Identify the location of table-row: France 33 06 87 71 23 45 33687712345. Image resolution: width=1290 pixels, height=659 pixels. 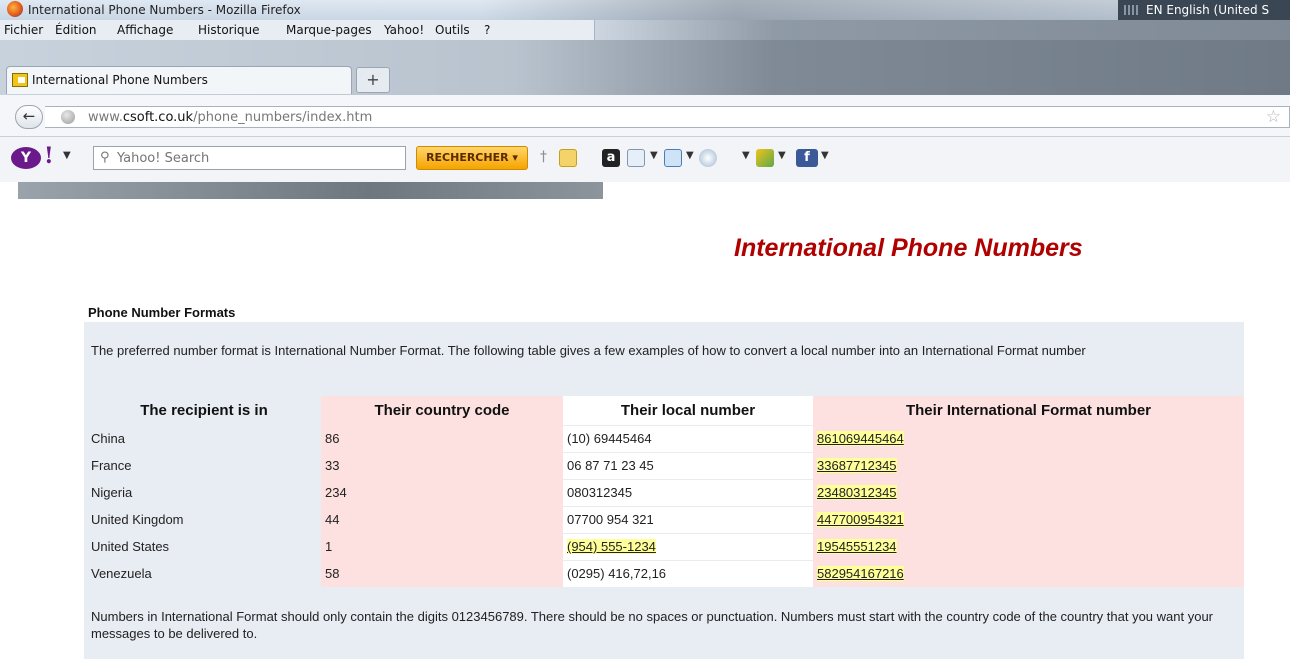
(665, 466).